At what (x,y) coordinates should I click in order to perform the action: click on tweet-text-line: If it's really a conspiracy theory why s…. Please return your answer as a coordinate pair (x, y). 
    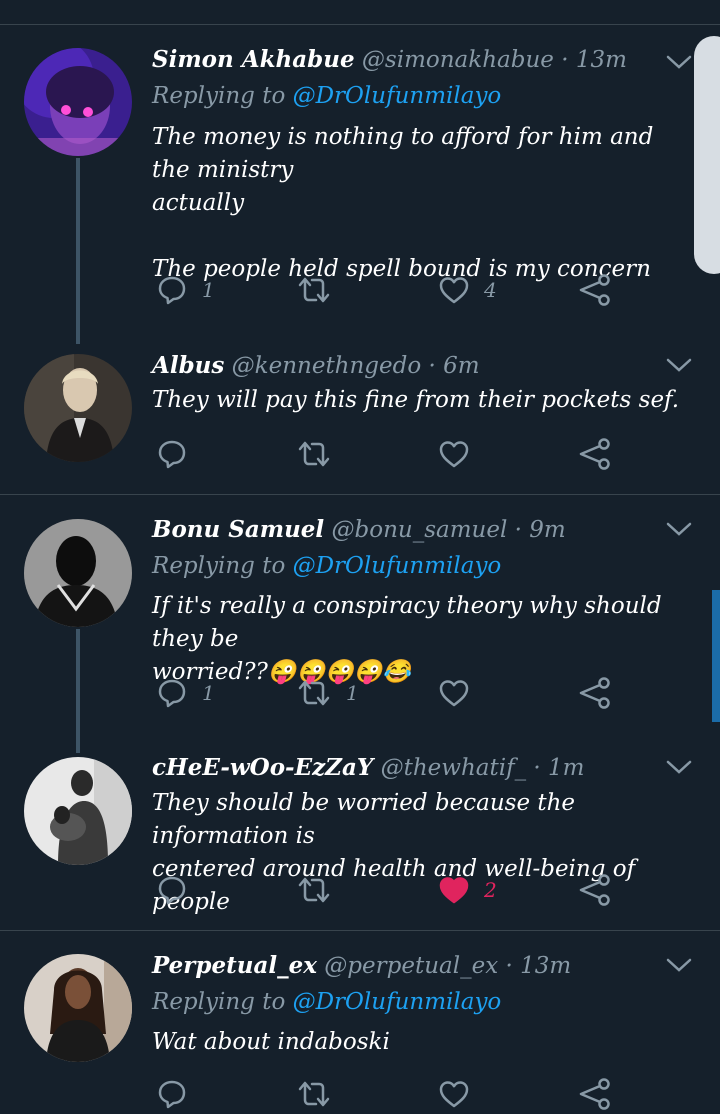
    Looking at the image, I should click on (407, 622).